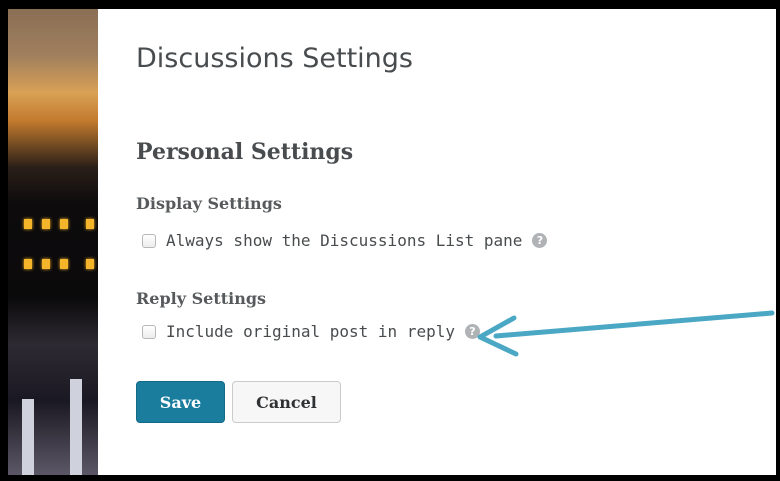  I want to click on cancel-button: Cancel, so click(286, 402).